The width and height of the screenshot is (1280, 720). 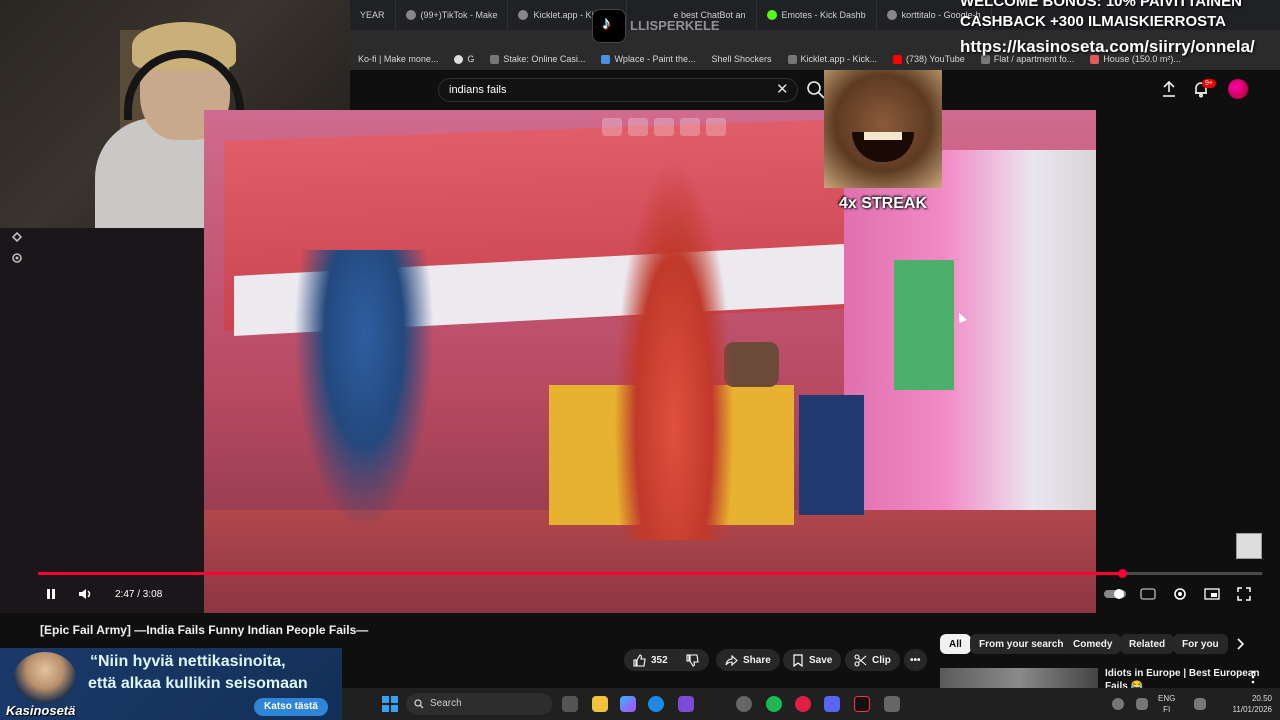 What do you see at coordinates (675, 25) in the screenshot?
I see `channel-watermark: LLISPERKELE` at bounding box center [675, 25].